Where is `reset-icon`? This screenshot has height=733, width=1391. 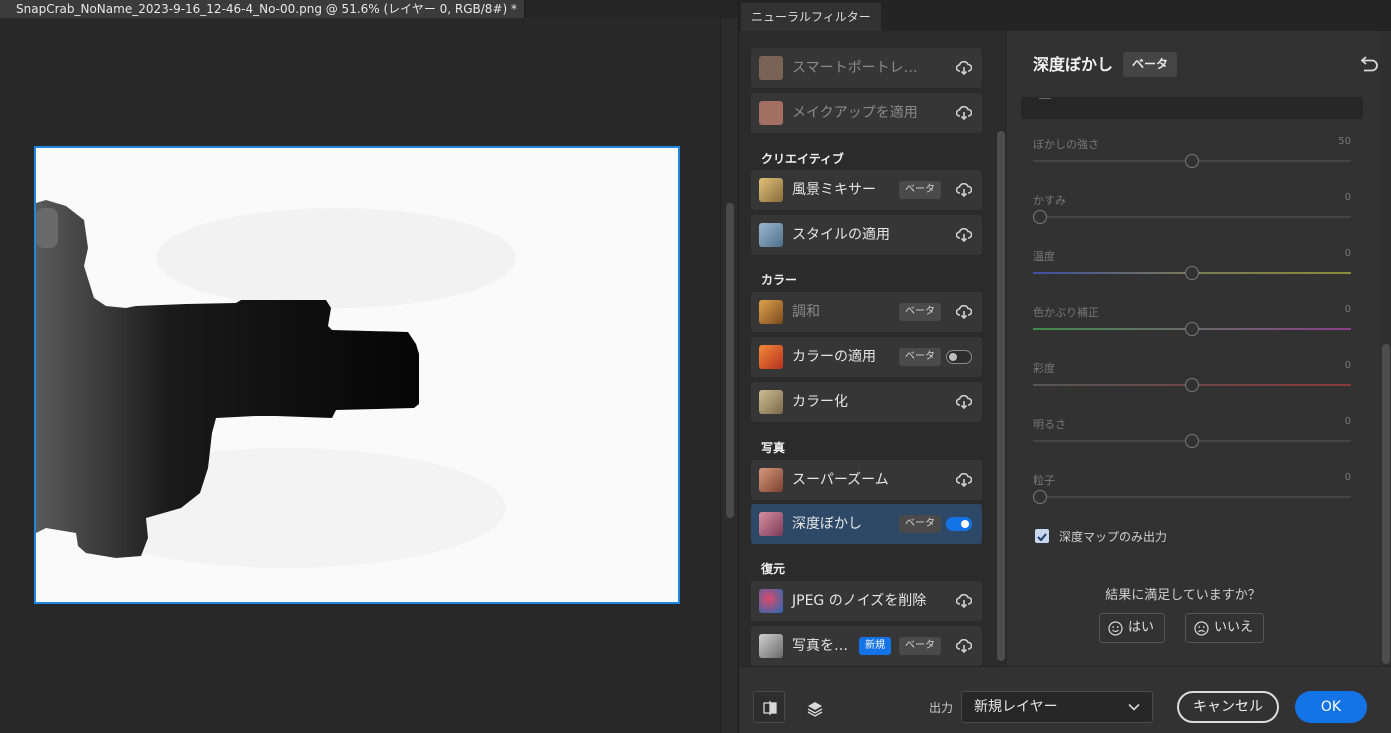 reset-icon is located at coordinates (1370, 63).